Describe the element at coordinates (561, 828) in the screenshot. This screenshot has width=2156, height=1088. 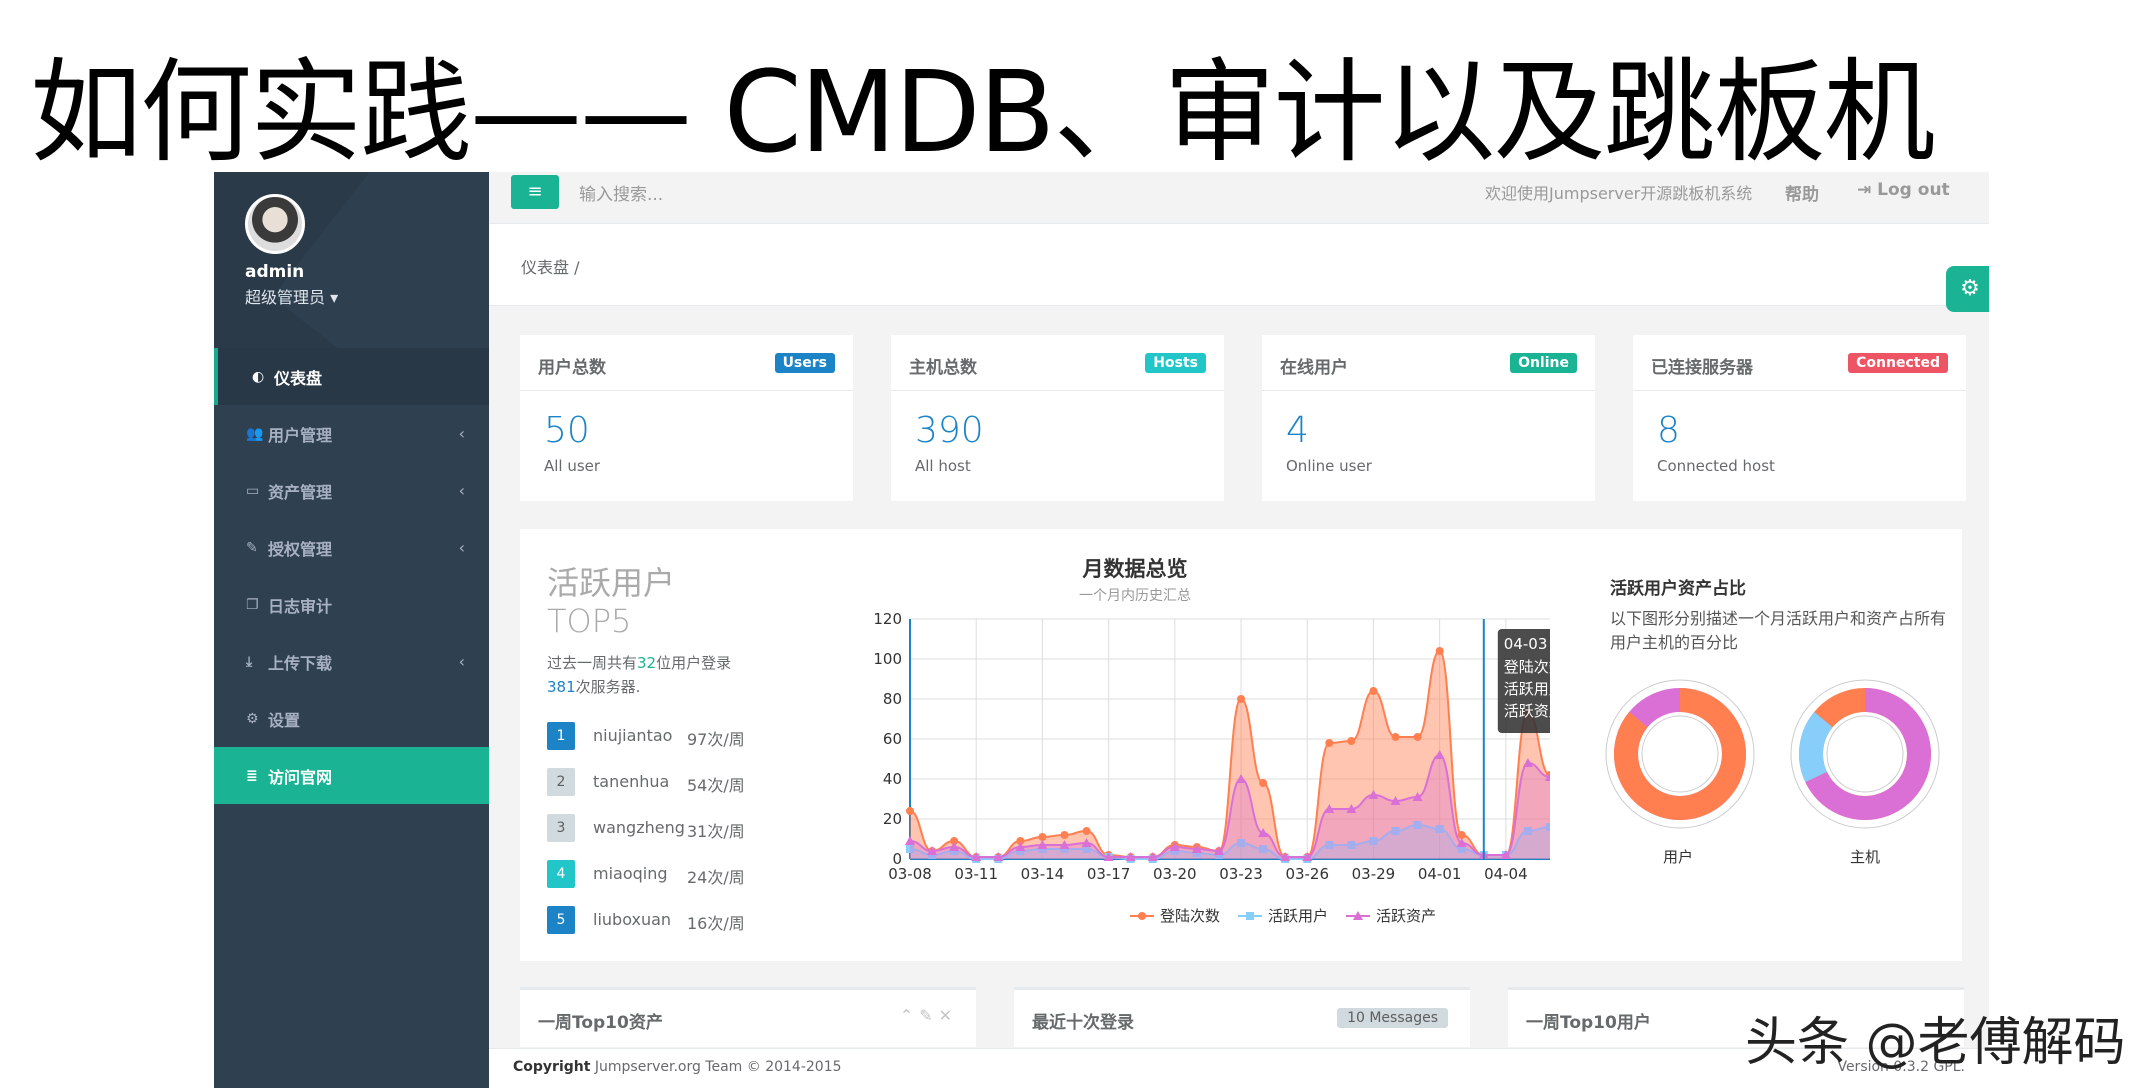
I see `rank-badge: 3` at that location.